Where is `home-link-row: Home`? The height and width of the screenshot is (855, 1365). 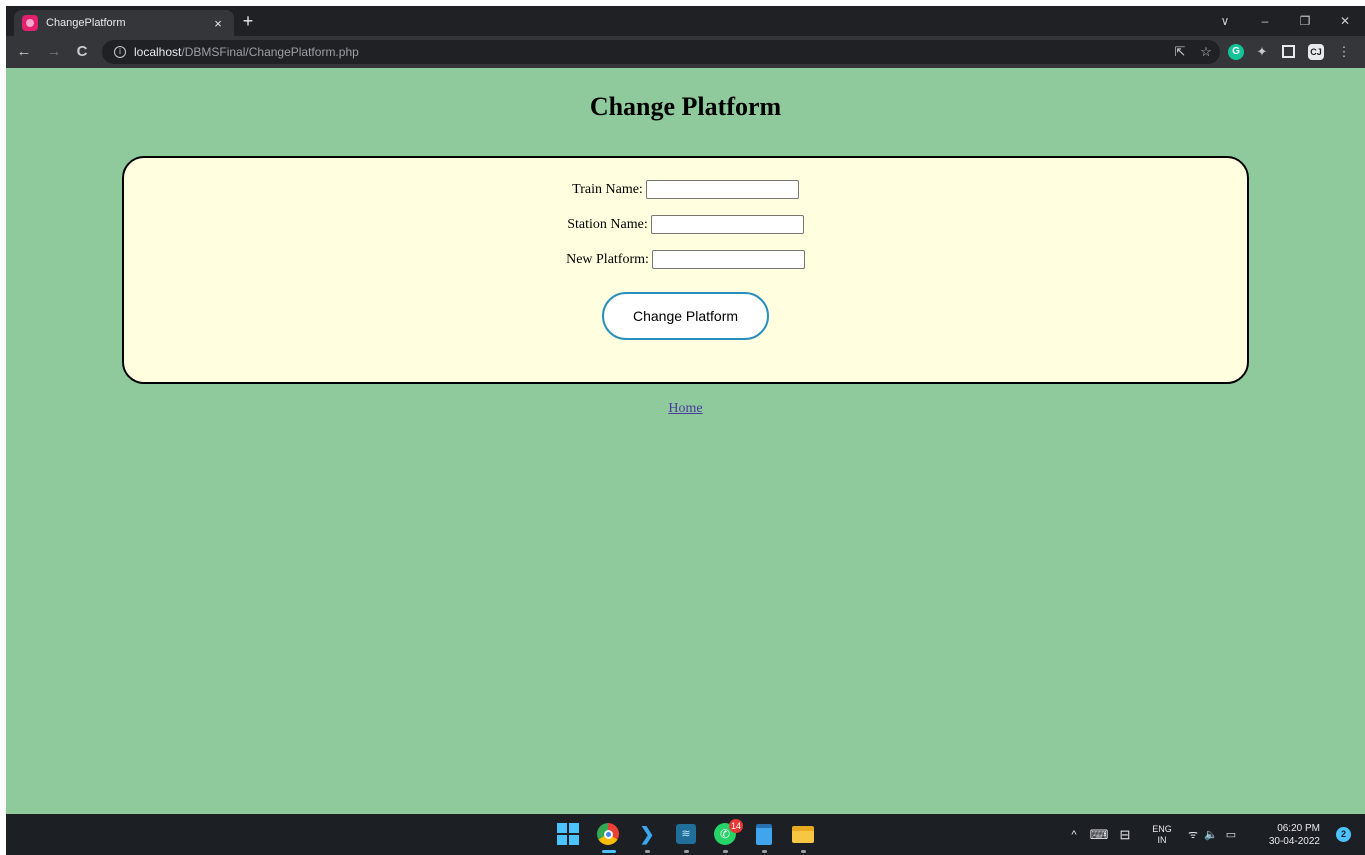 home-link-row: Home is located at coordinates (685, 409).